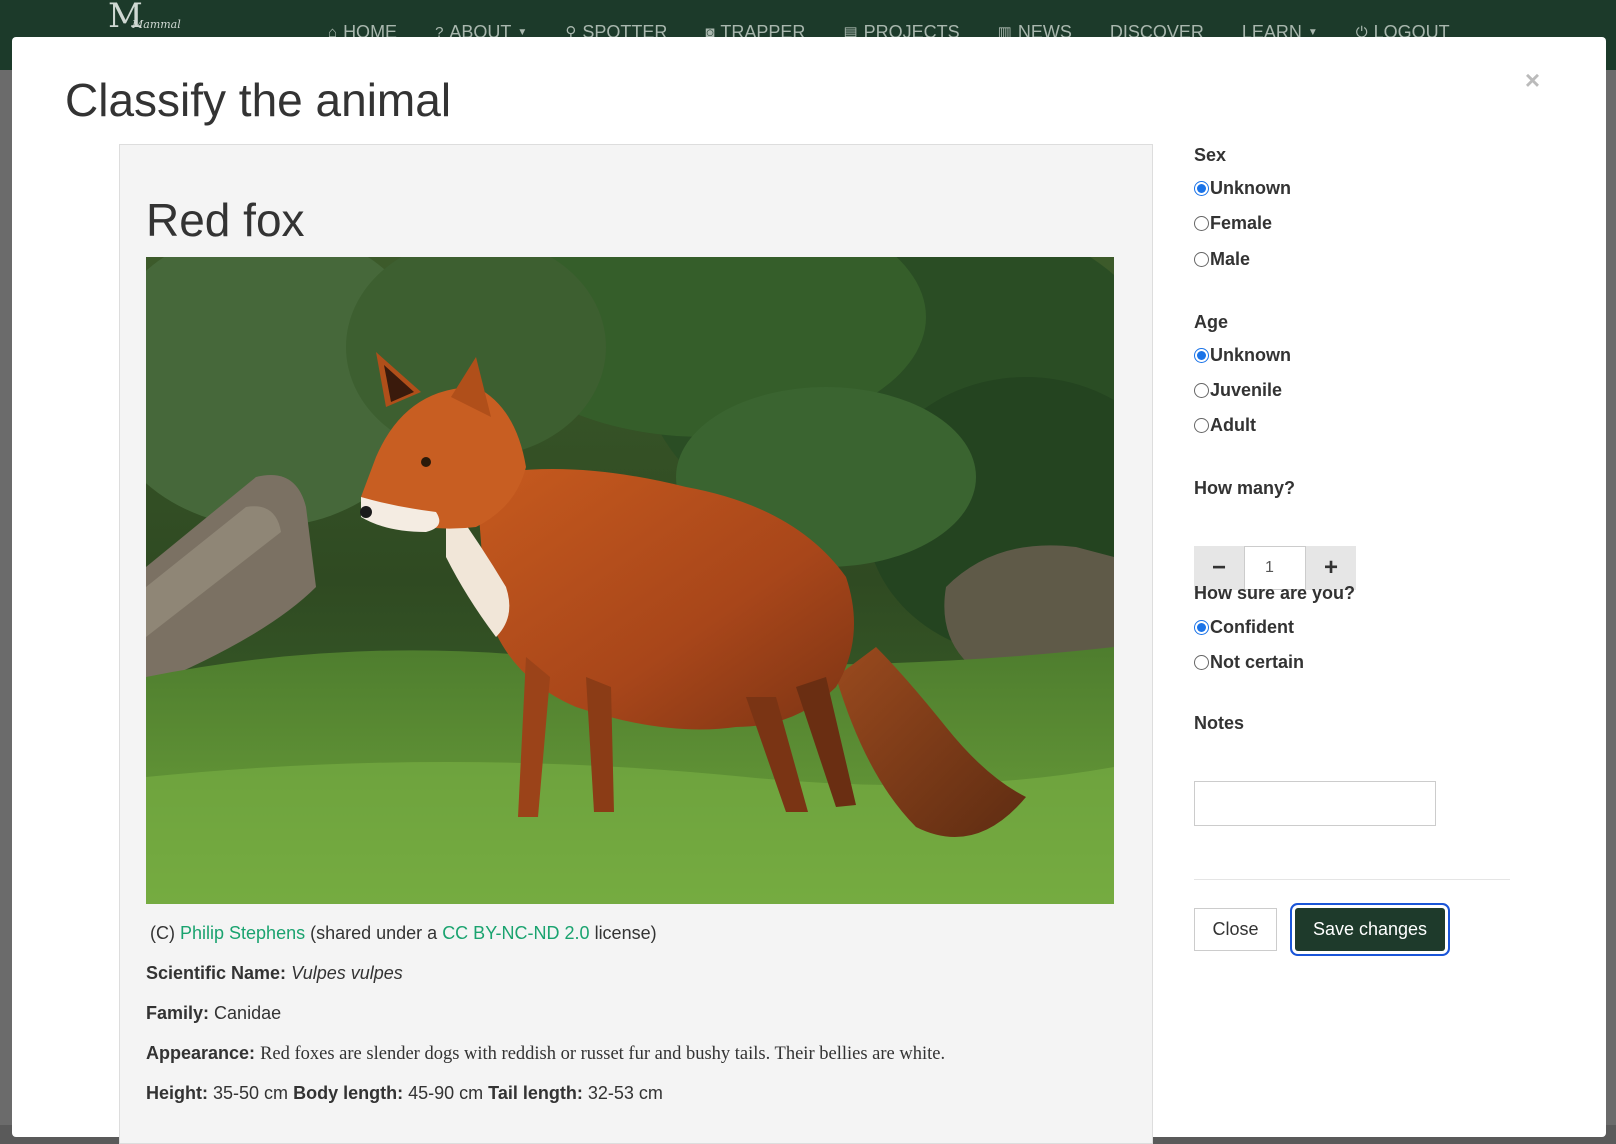 The image size is (1616, 1144). I want to click on notes-input, so click(1315, 803).